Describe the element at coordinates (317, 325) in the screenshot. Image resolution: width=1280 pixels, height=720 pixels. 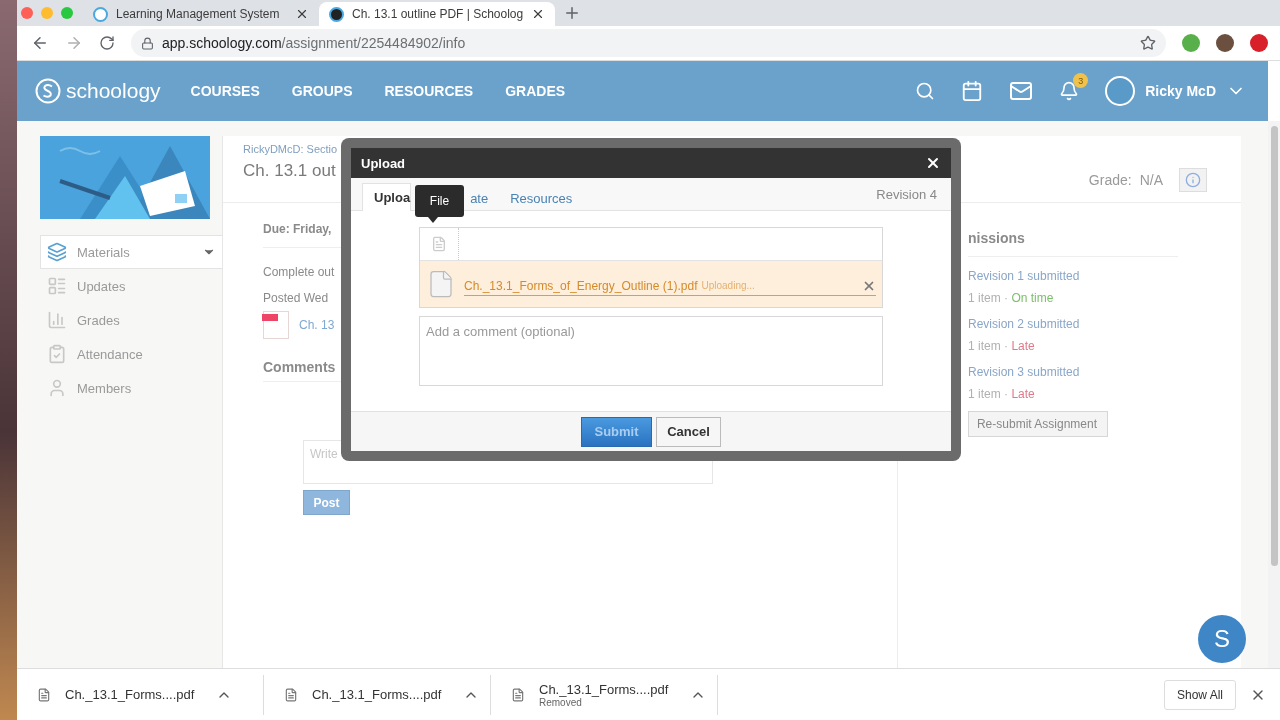
I see `attachment-link: Ch. 13` at that location.